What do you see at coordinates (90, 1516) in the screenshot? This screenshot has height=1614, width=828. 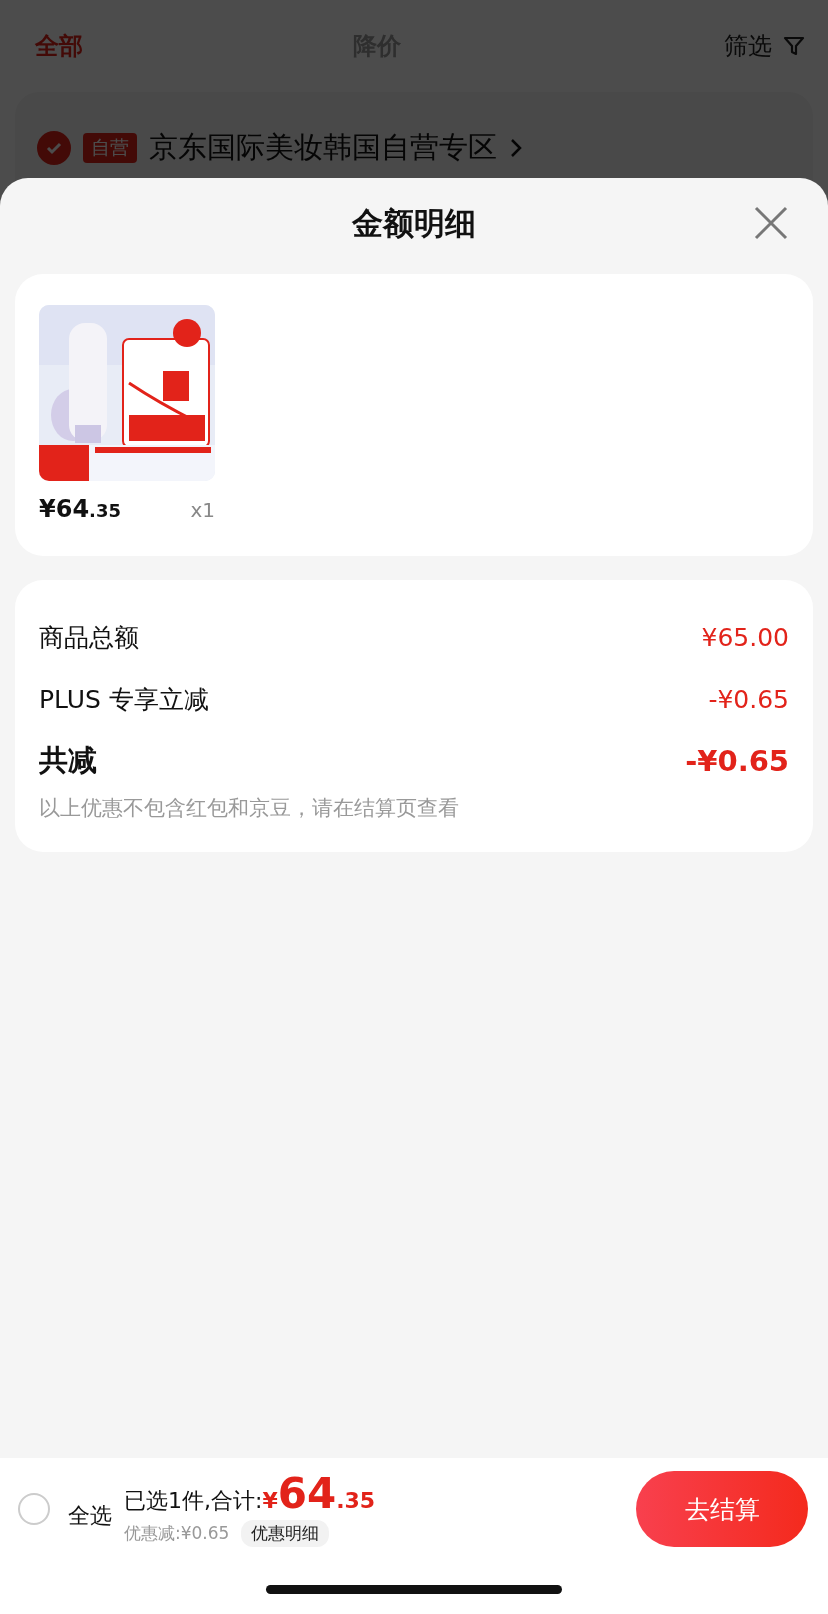 I see `select-all-label: 全选` at bounding box center [90, 1516].